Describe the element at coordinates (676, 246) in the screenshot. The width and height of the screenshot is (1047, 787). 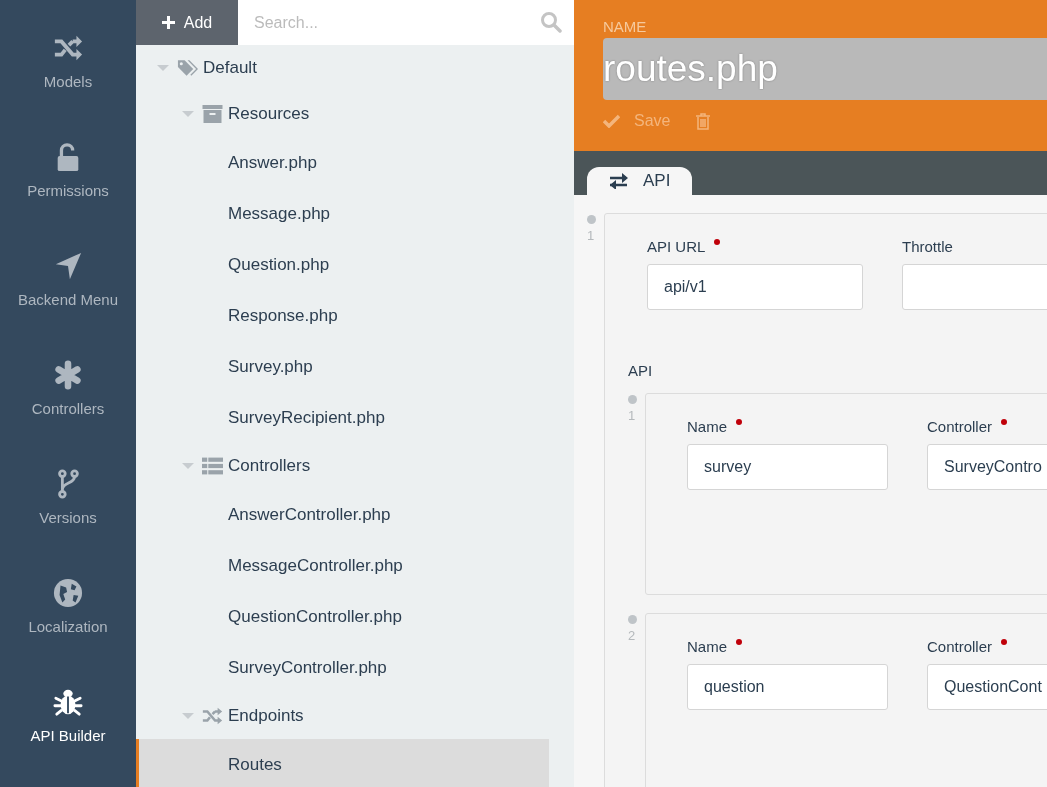
I see `field-label: API URL` at that location.